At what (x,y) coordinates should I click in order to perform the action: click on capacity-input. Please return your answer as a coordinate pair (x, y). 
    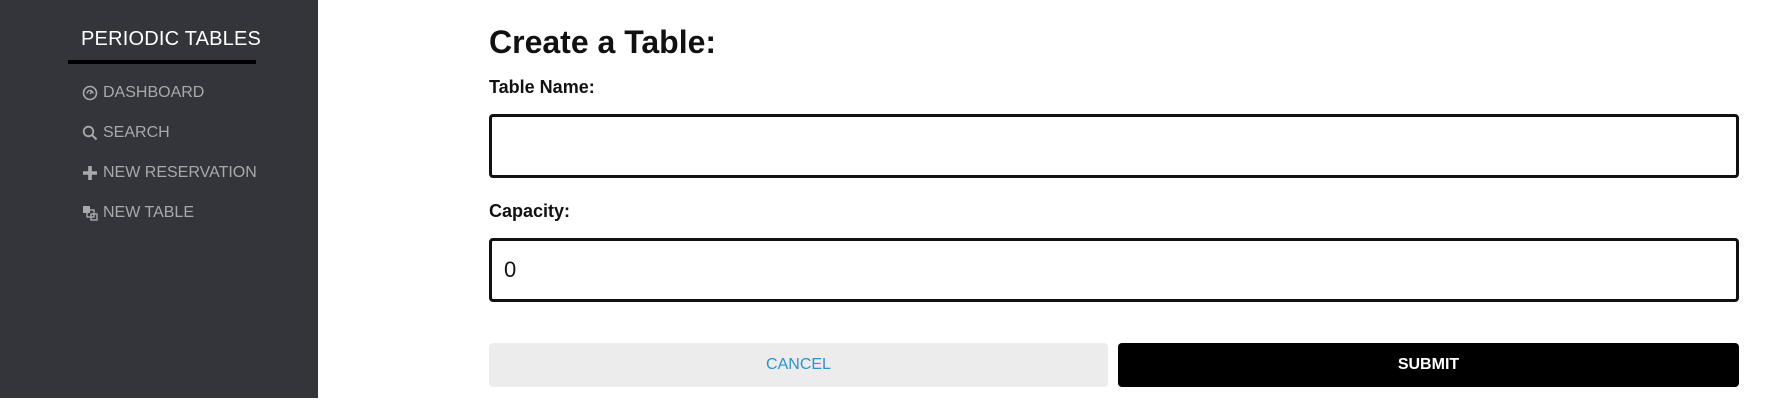
    Looking at the image, I should click on (1114, 270).